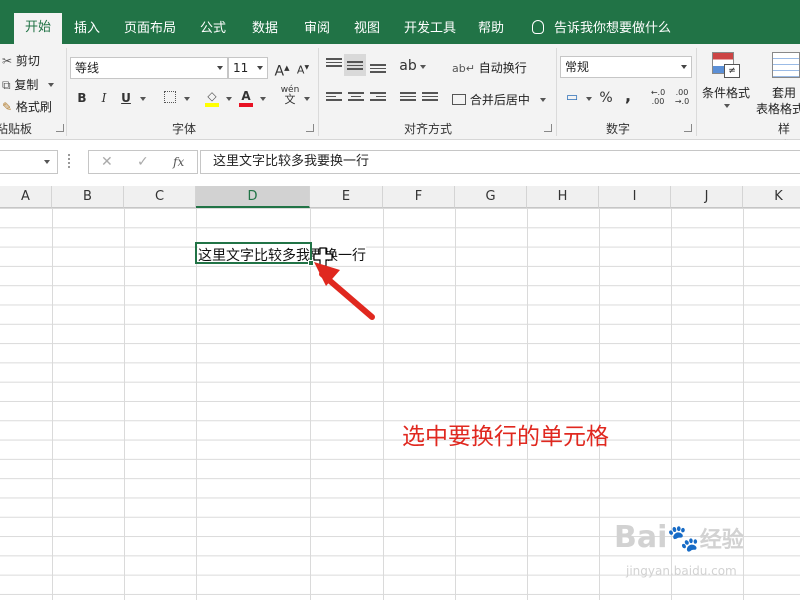 The height and width of the screenshot is (600, 800). I want to click on column-header-k: K, so click(771, 197).